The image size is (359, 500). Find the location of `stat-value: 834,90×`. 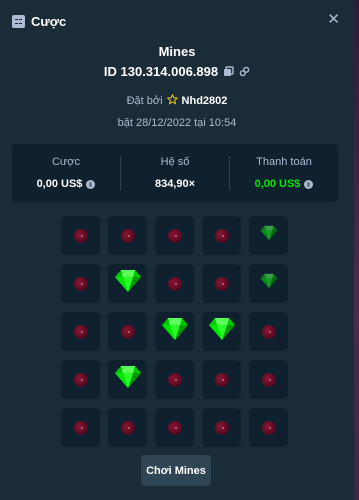

stat-value: 834,90× is located at coordinates (175, 184).